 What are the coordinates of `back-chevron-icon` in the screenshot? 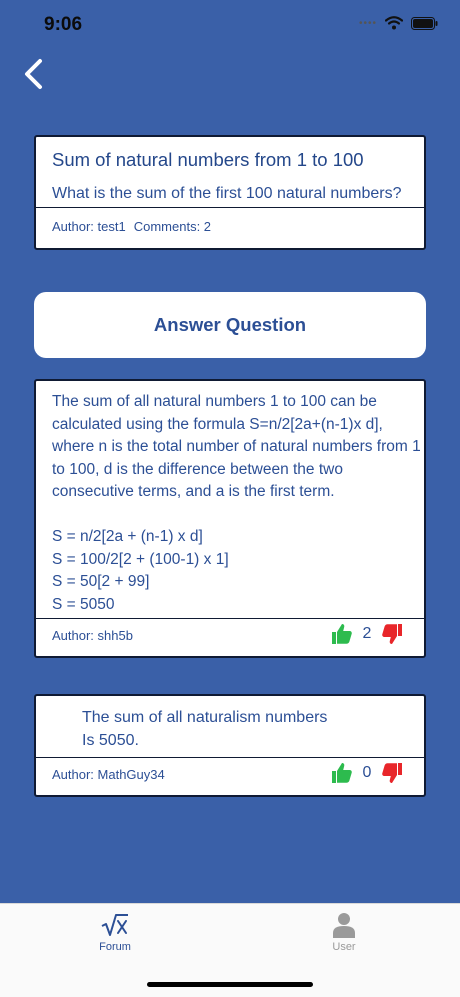 It's located at (33, 74).